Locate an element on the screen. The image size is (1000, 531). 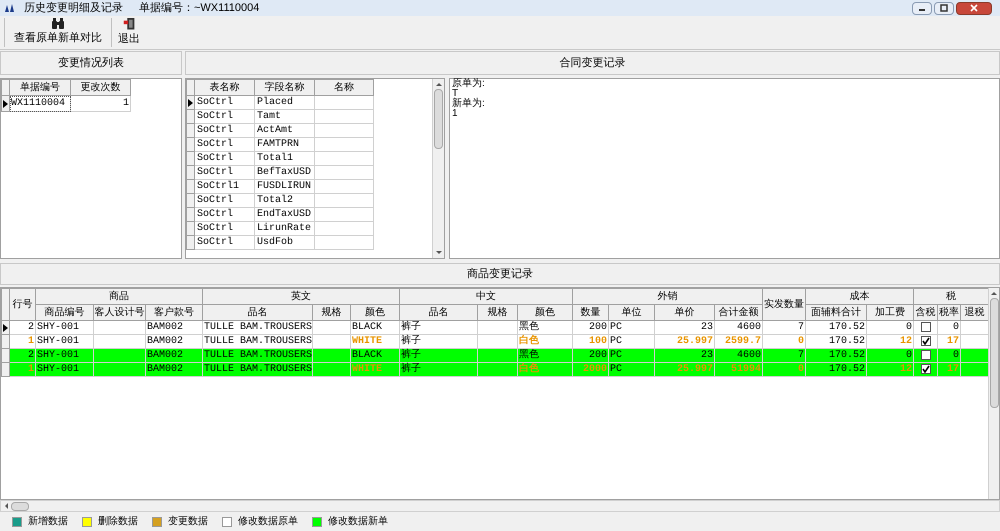
close-button is located at coordinates (974, 8).